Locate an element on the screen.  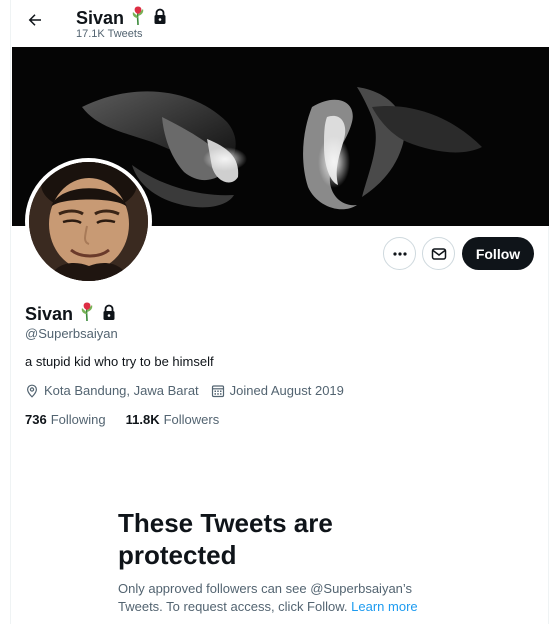
back-button is located at coordinates (35, 20).